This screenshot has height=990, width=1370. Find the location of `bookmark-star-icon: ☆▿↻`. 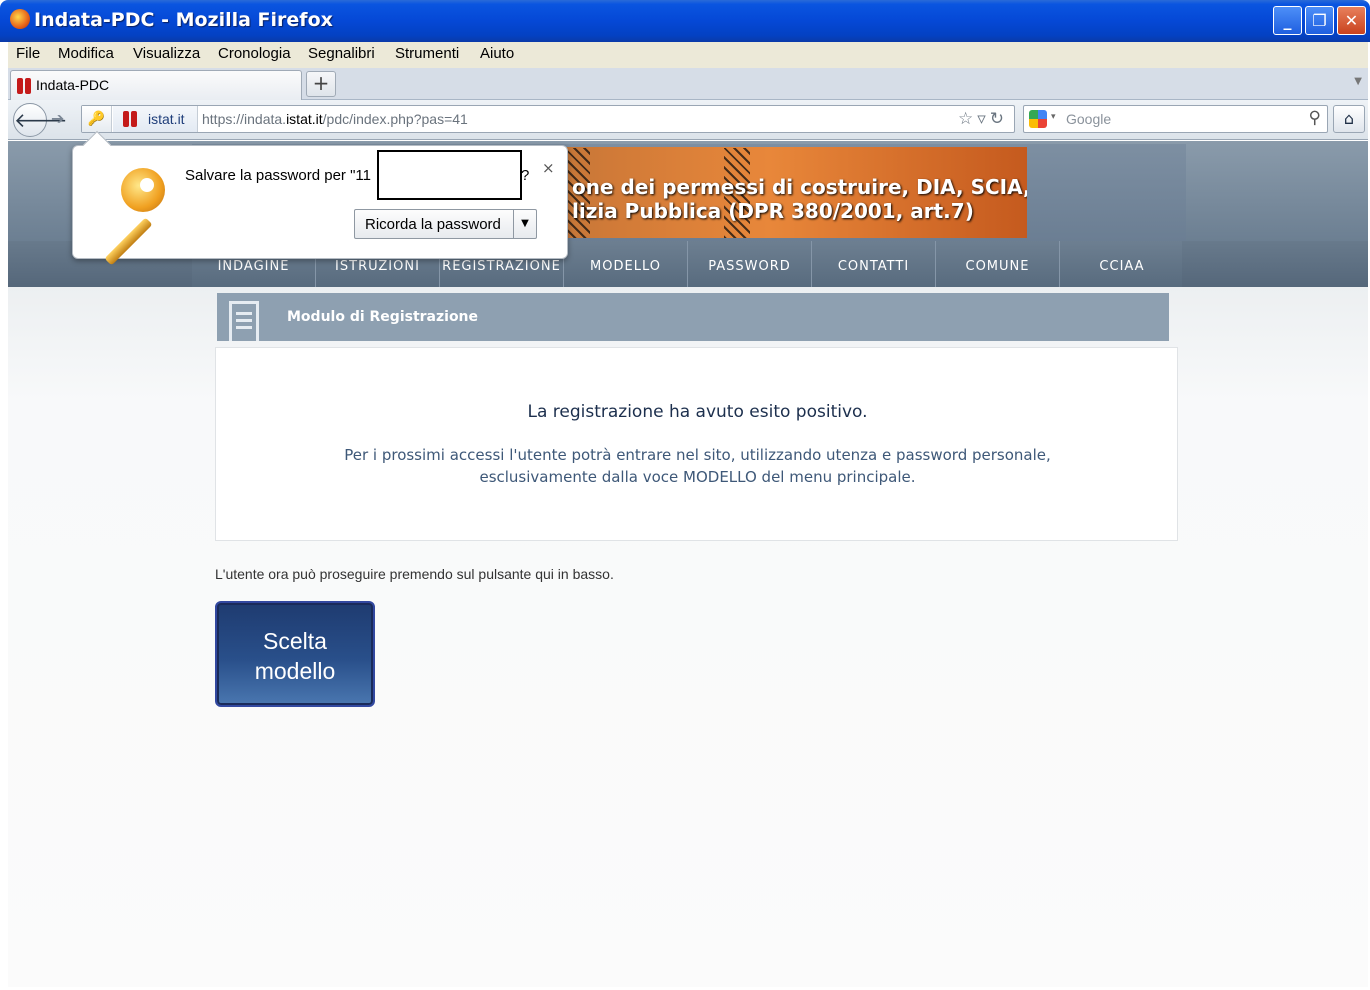

bookmark-star-icon: ☆▿↻ is located at coordinates (983, 119).